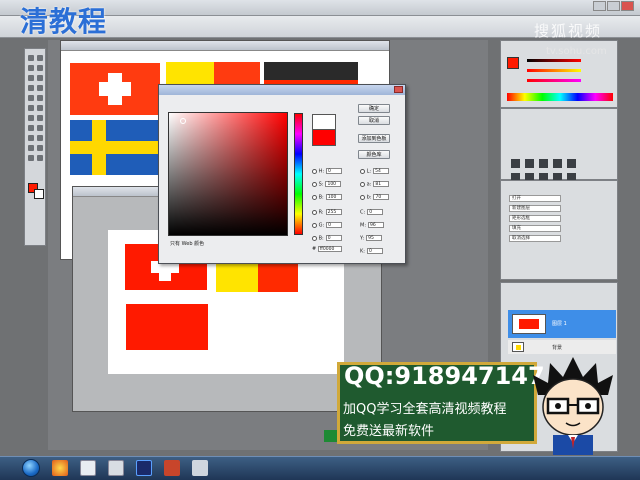 The image size is (640, 480). What do you see at coordinates (31, 128) in the screenshot?
I see `pen-tool-icon` at bounding box center [31, 128].